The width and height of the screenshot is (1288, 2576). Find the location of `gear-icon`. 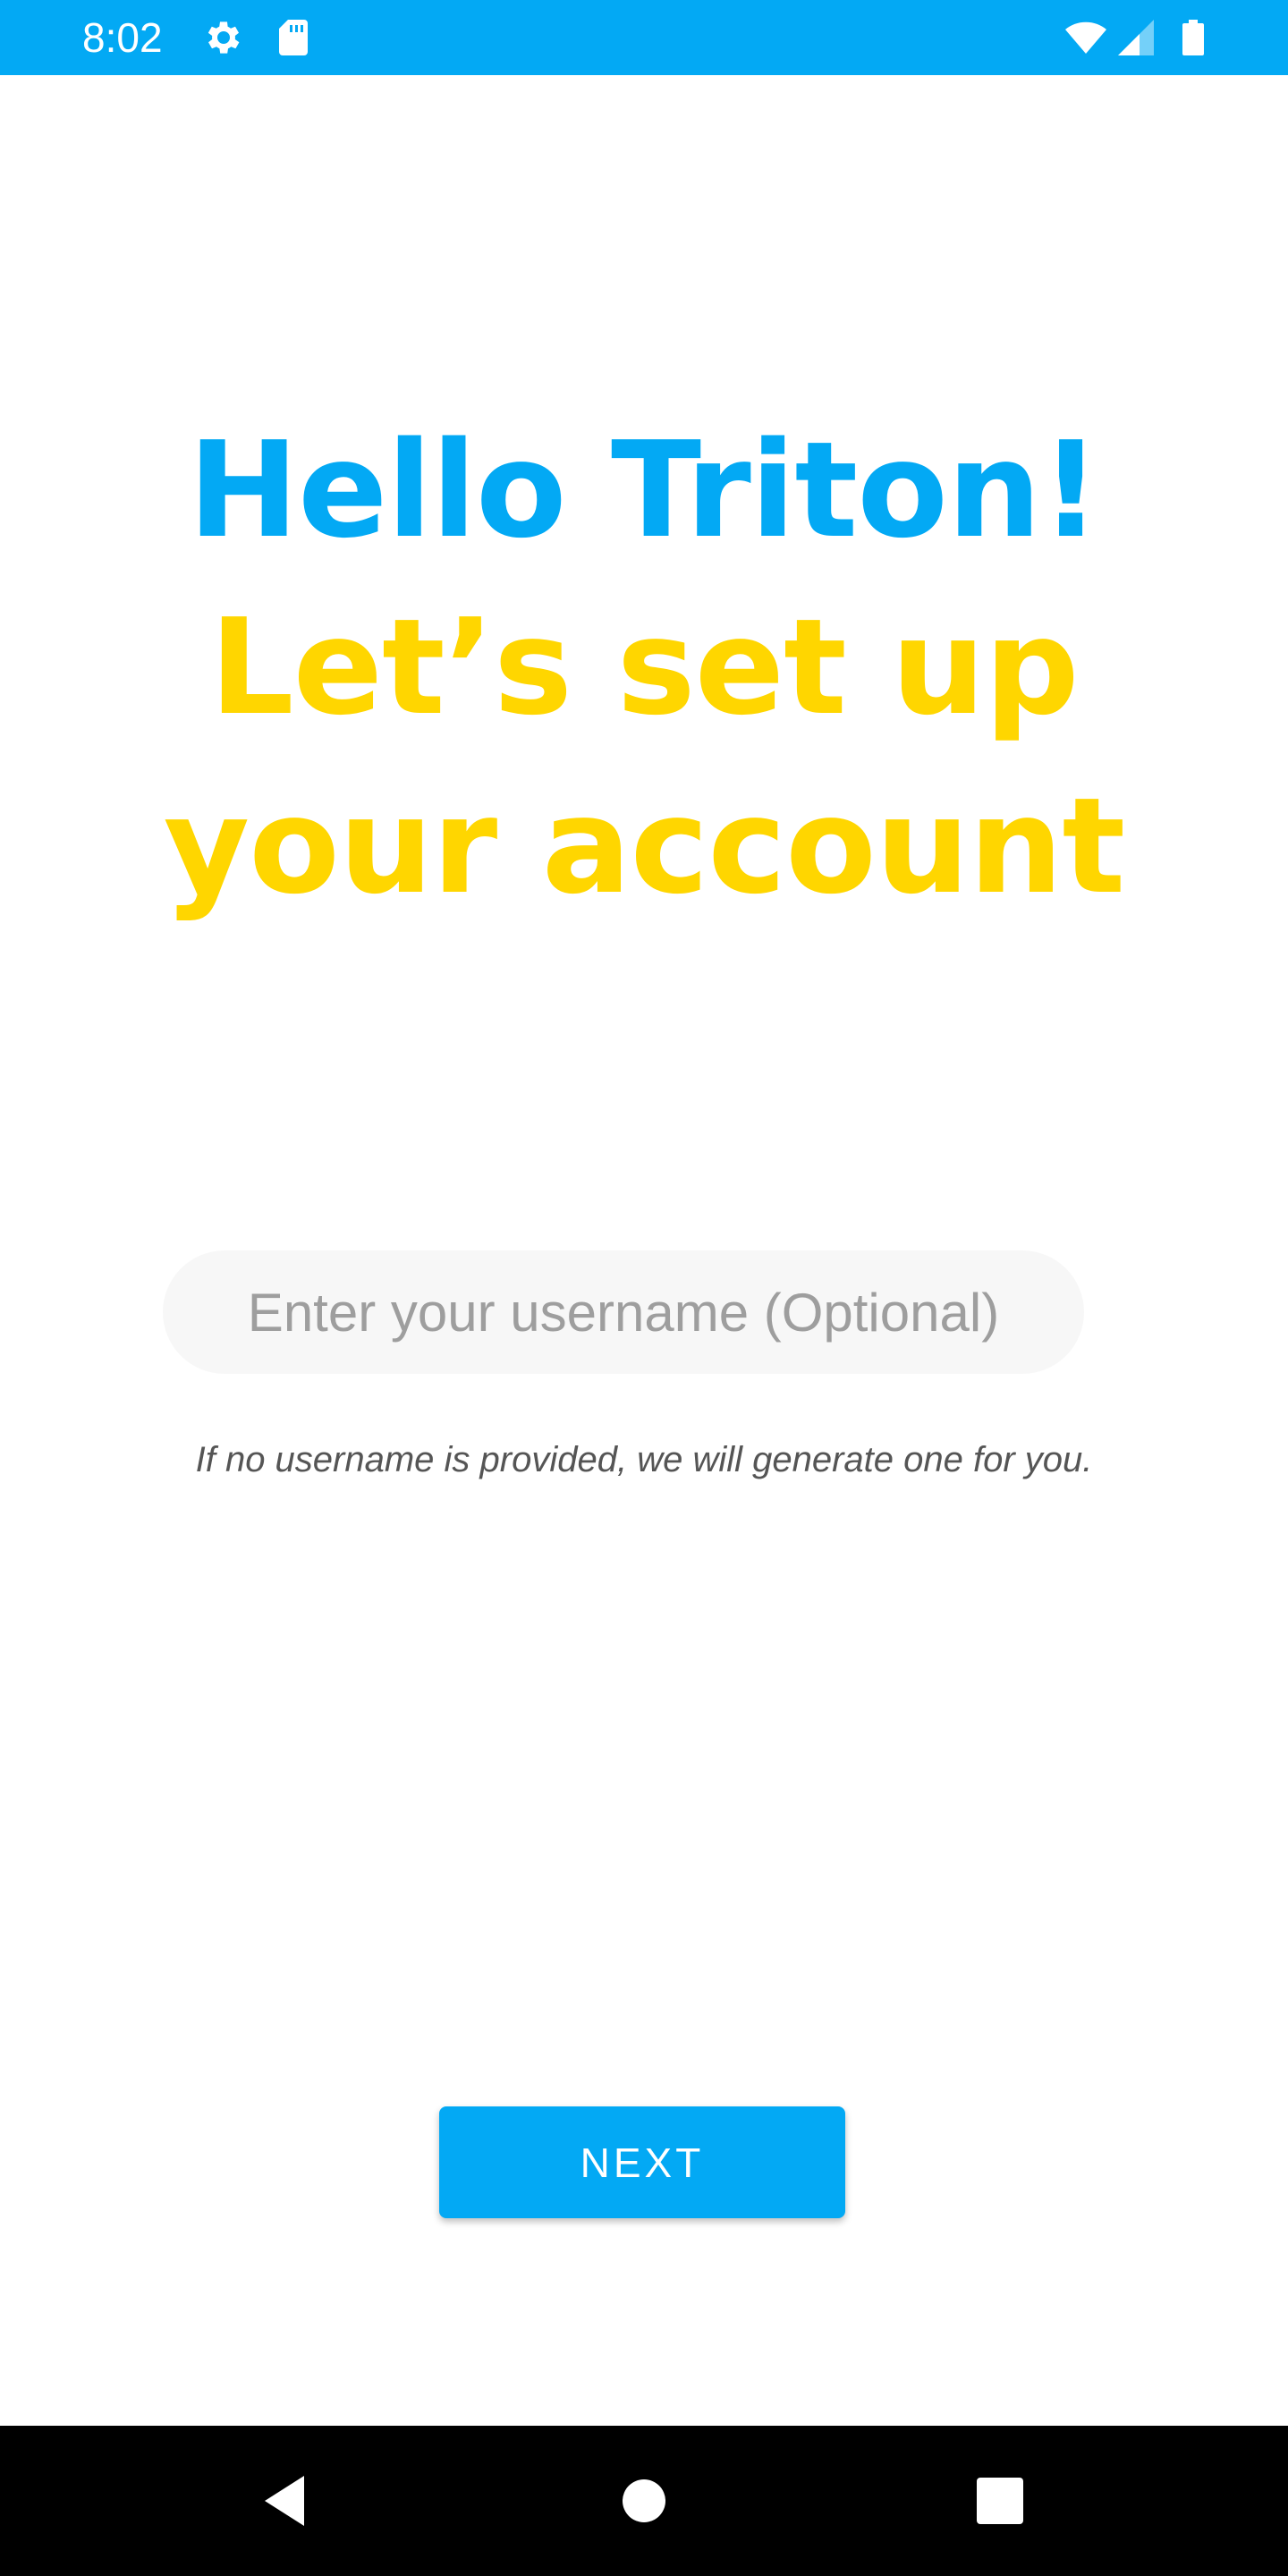

gear-icon is located at coordinates (223, 37).